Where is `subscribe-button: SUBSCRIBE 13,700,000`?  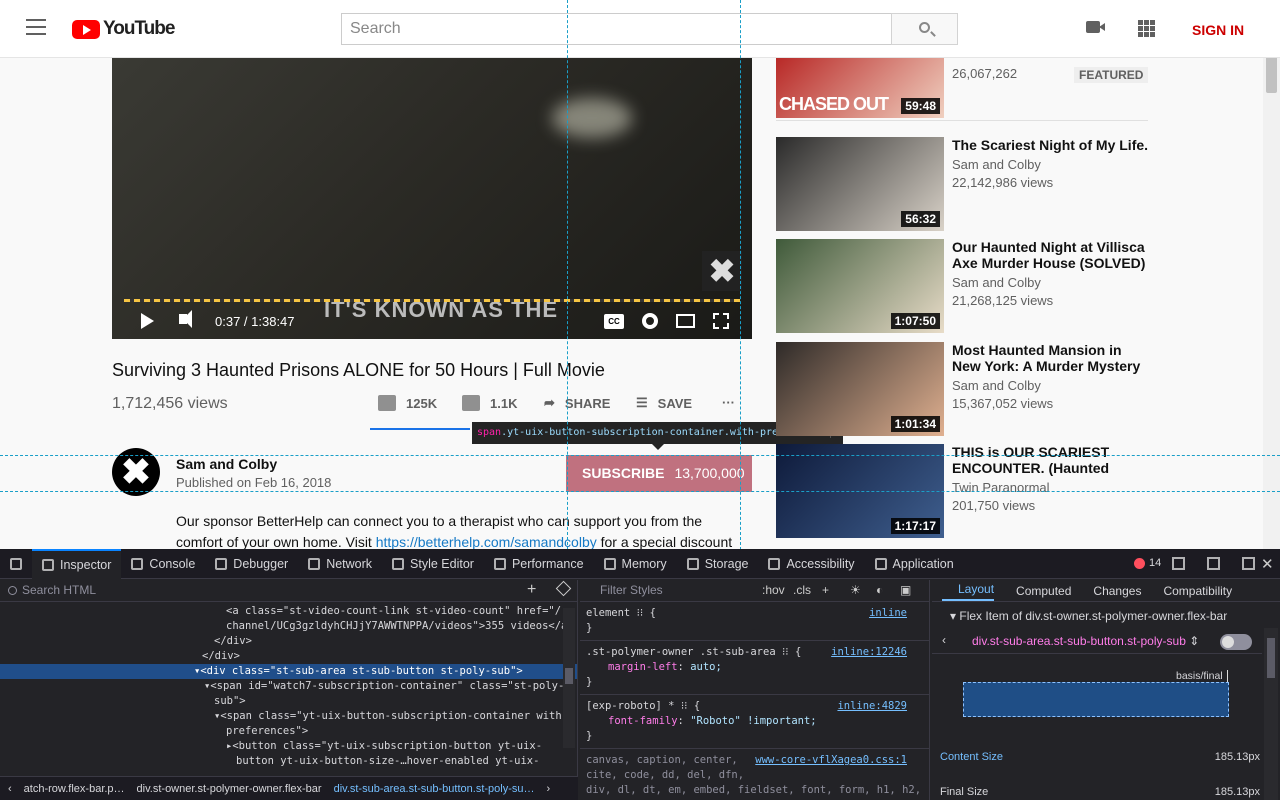
subscribe-button: SUBSCRIBE 13,700,000 is located at coordinates (659, 473).